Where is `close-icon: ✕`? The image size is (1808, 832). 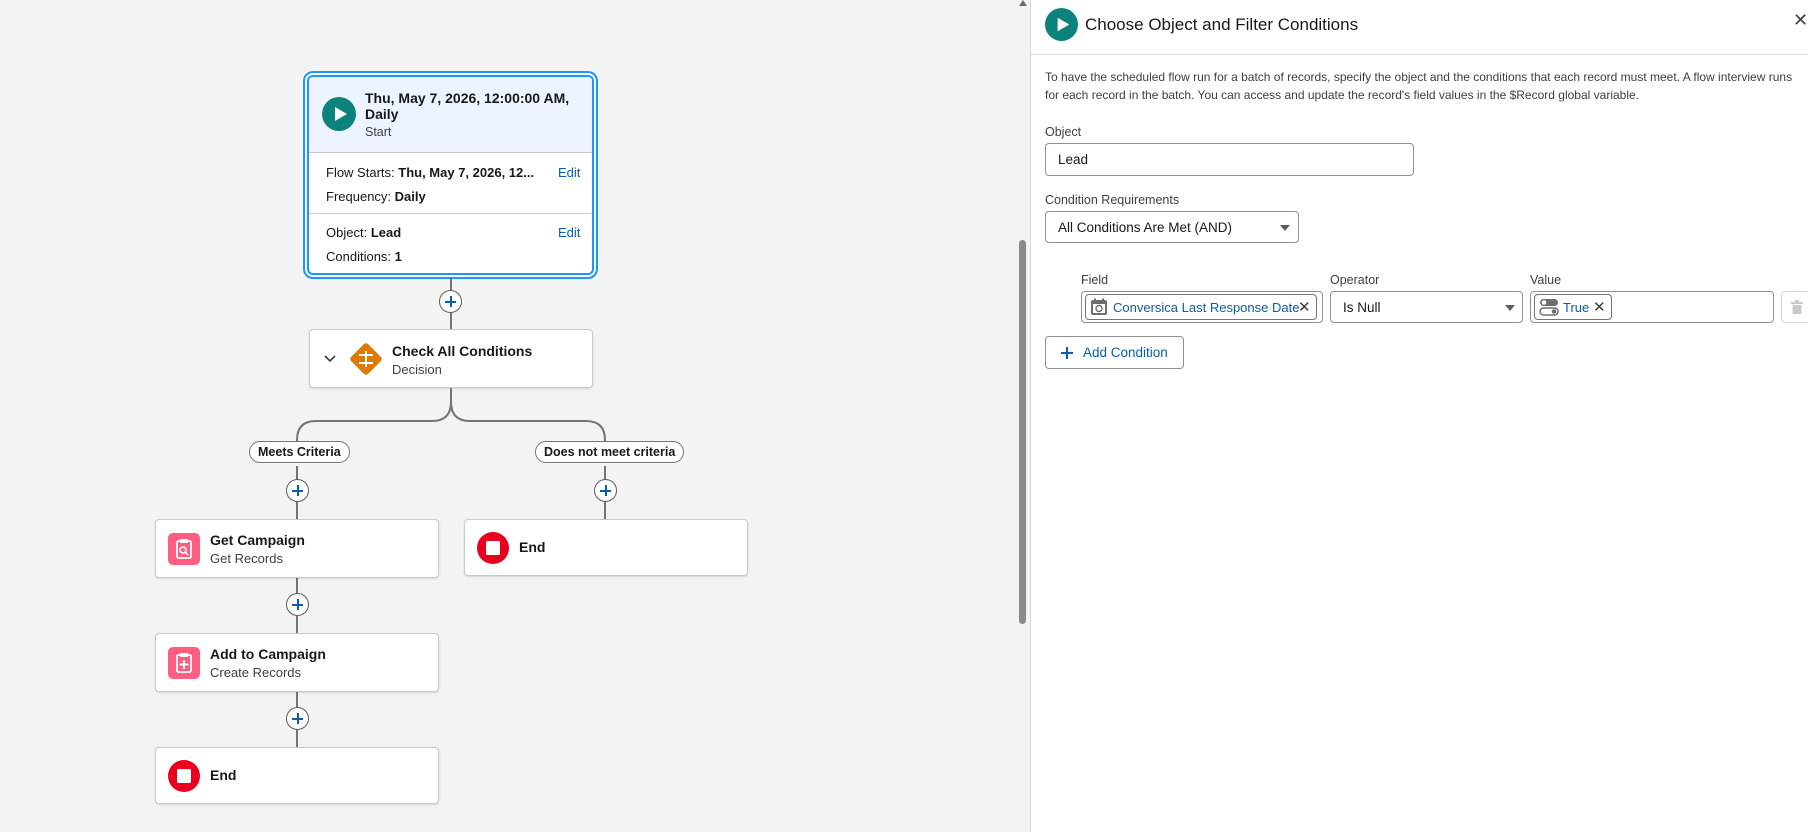 close-icon: ✕ is located at coordinates (1800, 20).